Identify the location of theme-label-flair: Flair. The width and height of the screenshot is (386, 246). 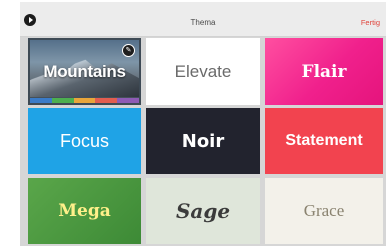
(324, 71).